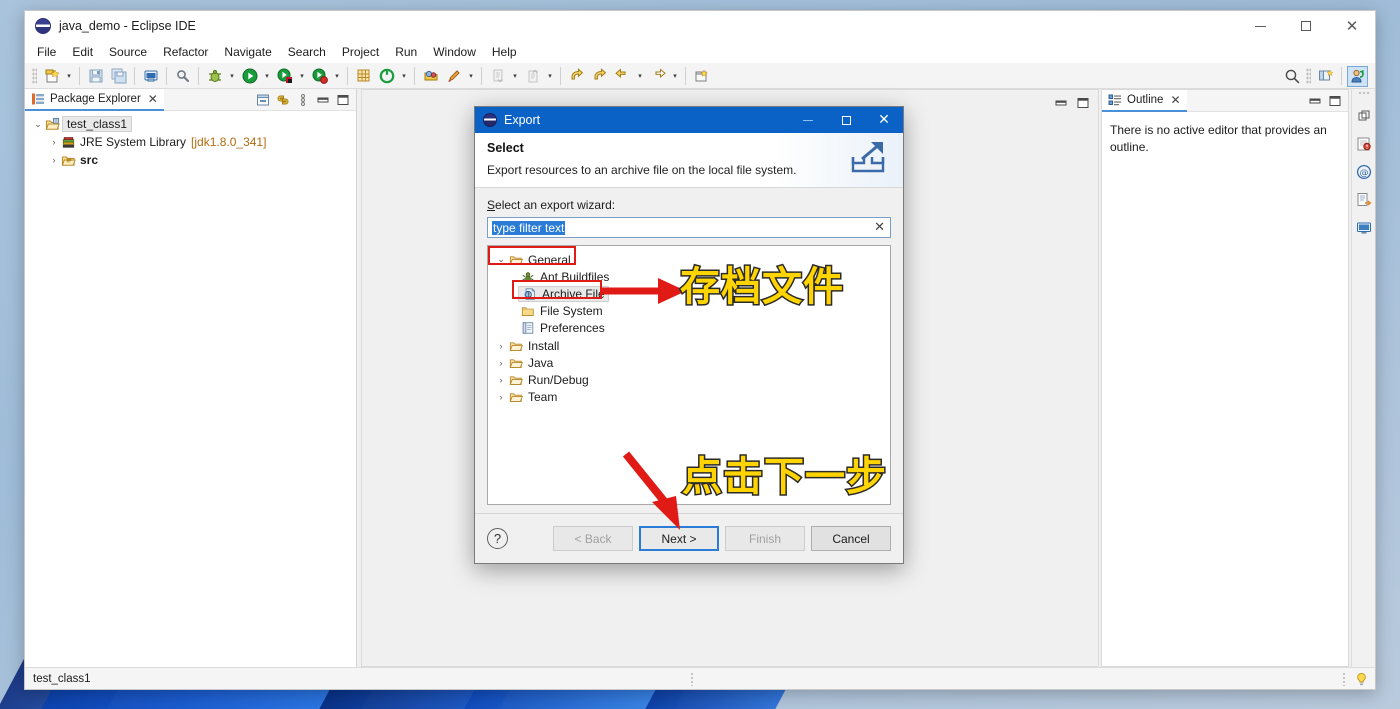  What do you see at coordinates (1364, 200) in the screenshot?
I see `declaration-view-icon` at bounding box center [1364, 200].